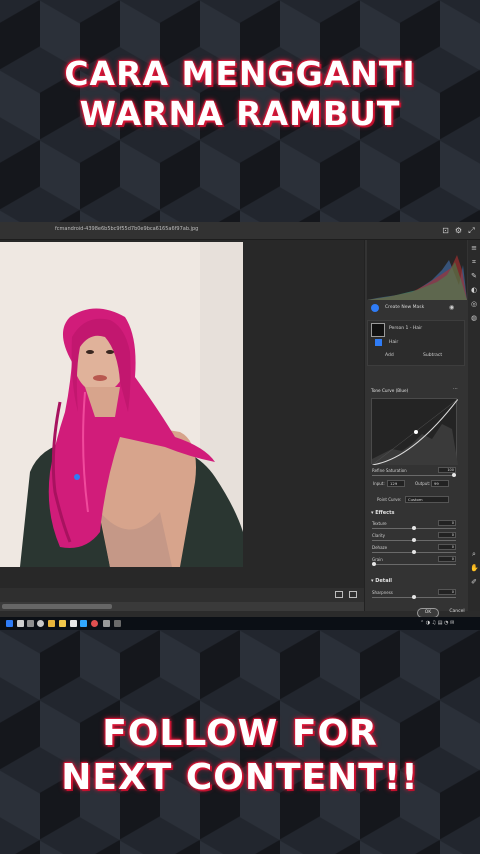 The image size is (480, 854). I want to click on canvas-footer, so click(182, 595).